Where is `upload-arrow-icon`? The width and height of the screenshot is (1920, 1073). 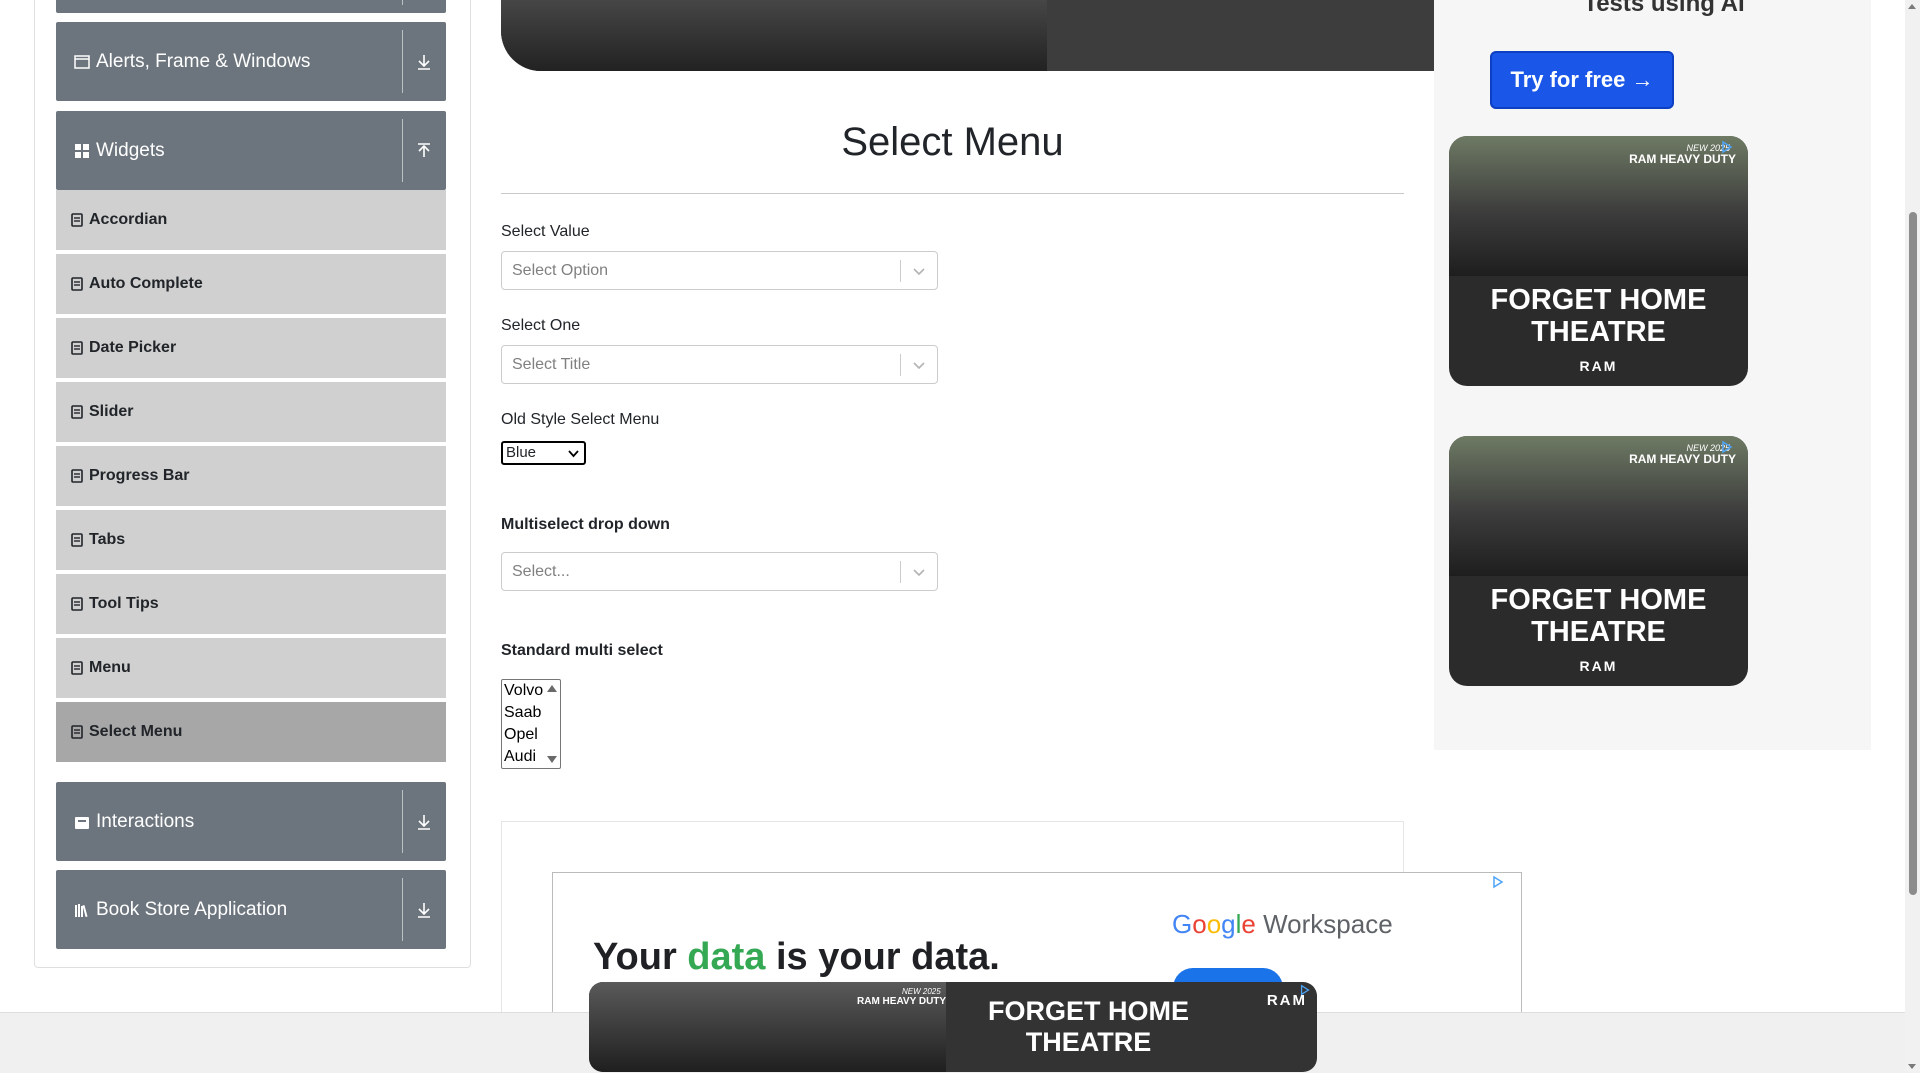
upload-arrow-icon is located at coordinates (424, 151).